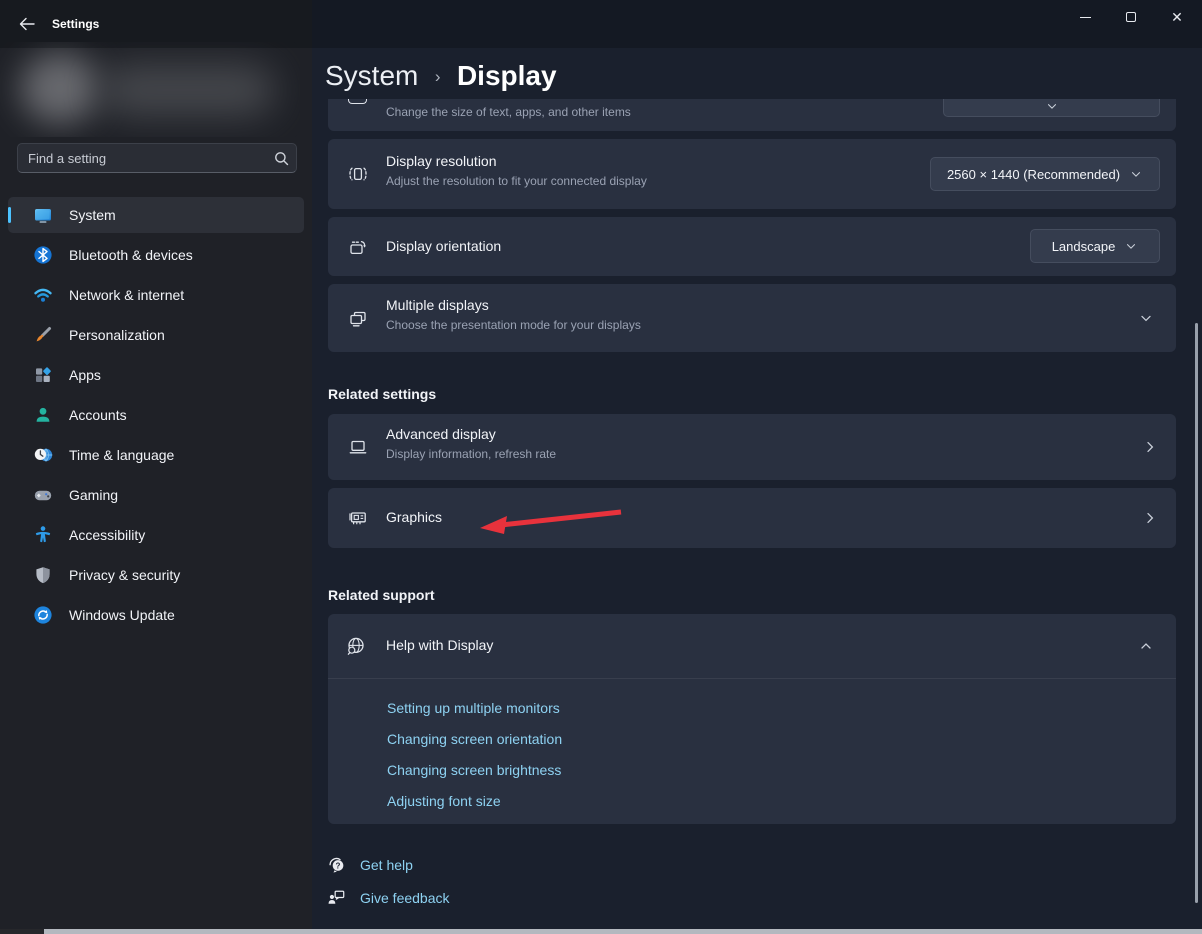  I want to click on sidebar-item-windows-update: Windows Update, so click(156, 615).